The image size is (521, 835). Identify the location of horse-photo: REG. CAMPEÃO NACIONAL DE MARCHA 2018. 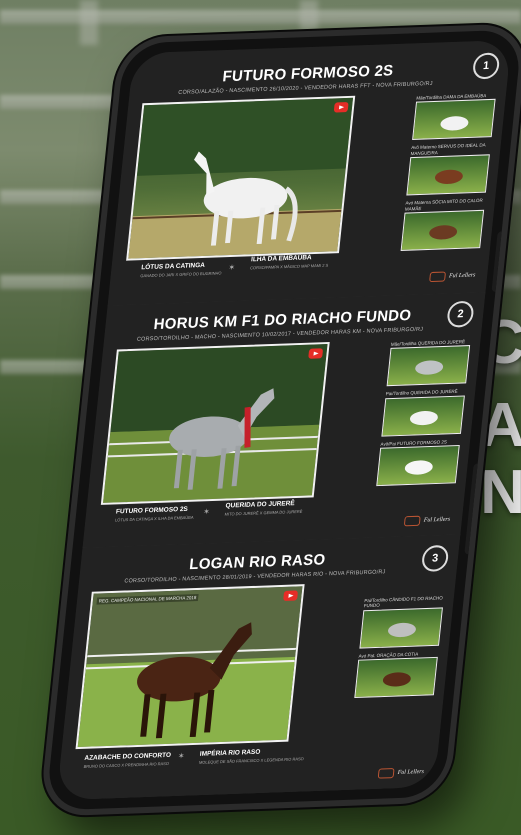
(190, 667).